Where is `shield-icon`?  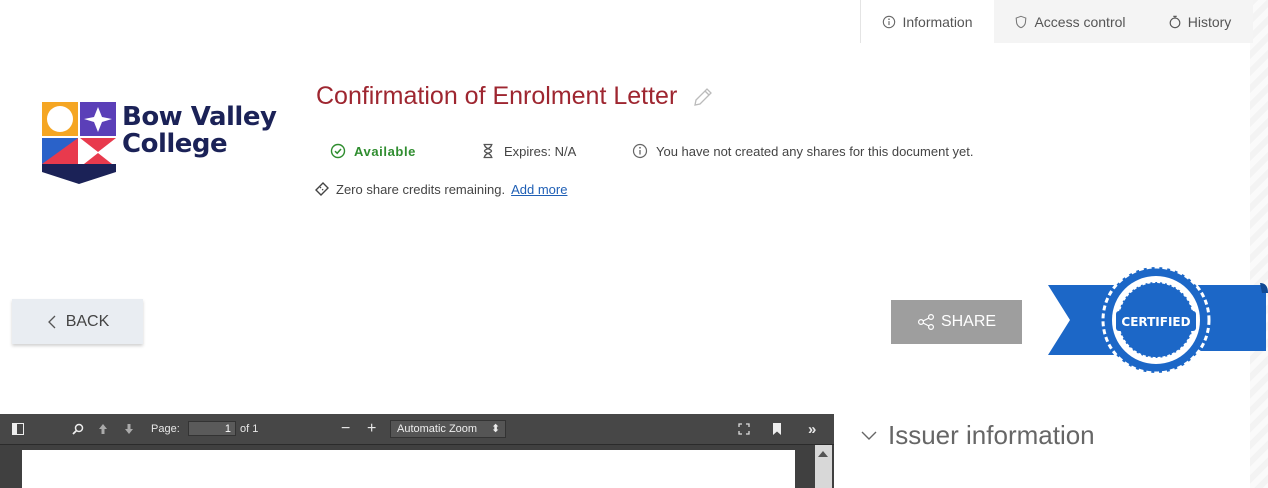
shield-icon is located at coordinates (1021, 21).